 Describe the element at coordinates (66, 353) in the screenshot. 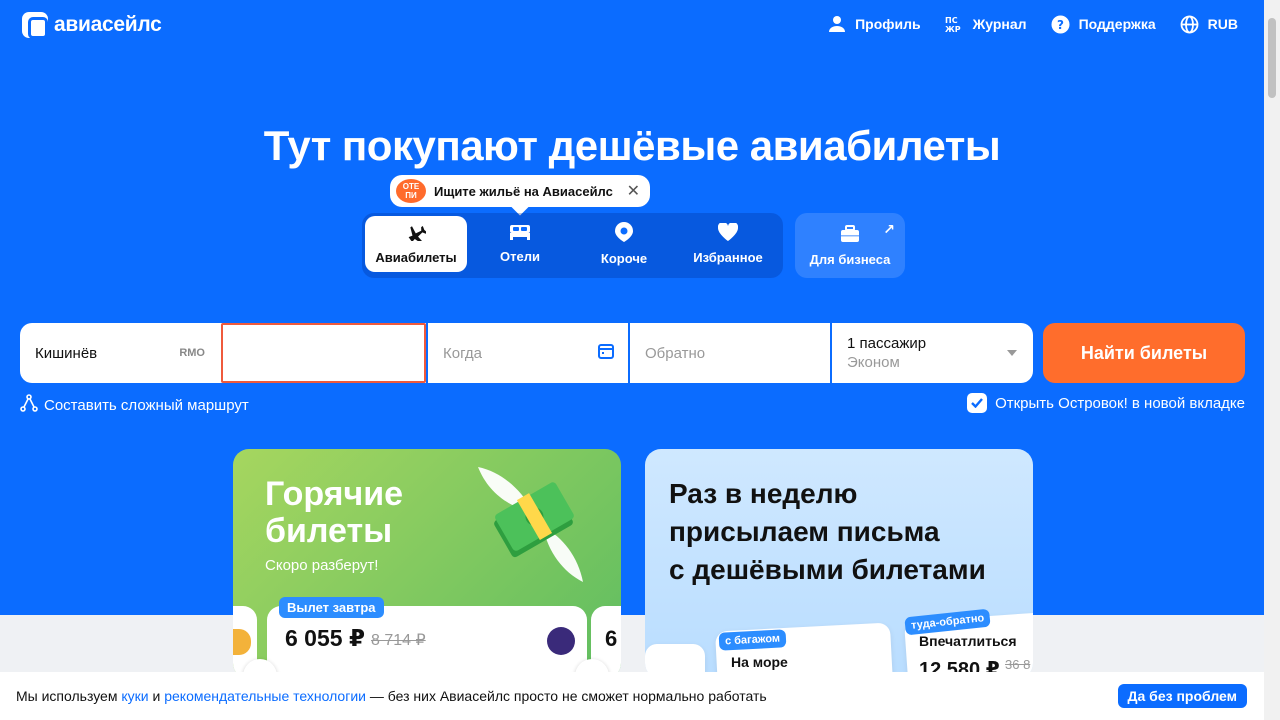

I see `origin-value: Кишинёв` at that location.